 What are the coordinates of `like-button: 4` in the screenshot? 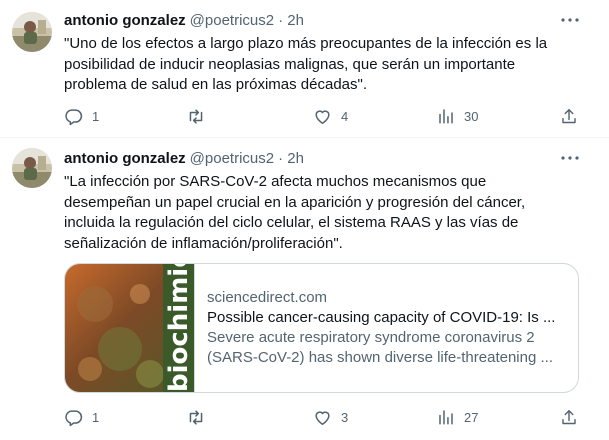 It's located at (330, 116).